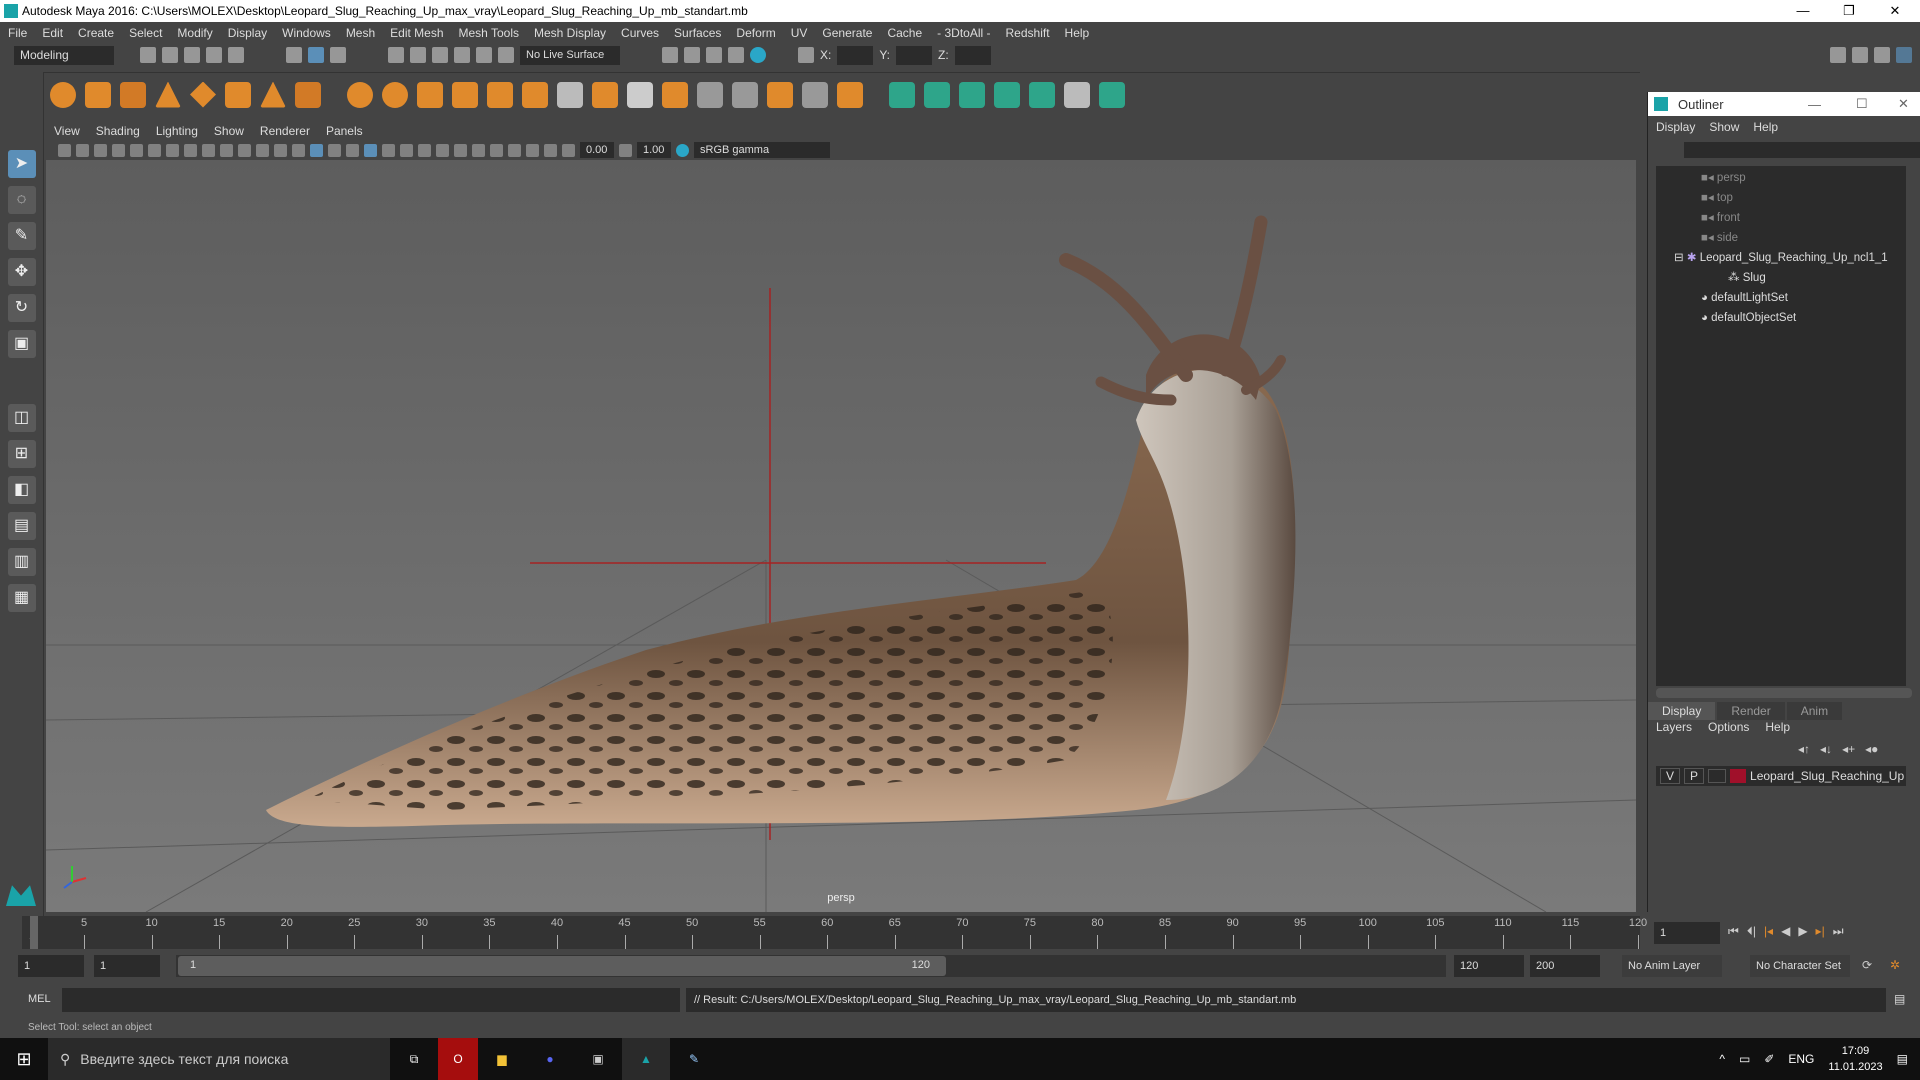 The width and height of the screenshot is (1920, 1080). What do you see at coordinates (298, 150) in the screenshot?
I see `wireframe-icon` at bounding box center [298, 150].